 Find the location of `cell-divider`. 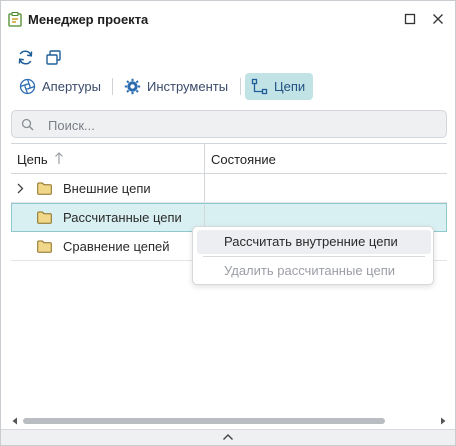

cell-divider is located at coordinates (204, 188).